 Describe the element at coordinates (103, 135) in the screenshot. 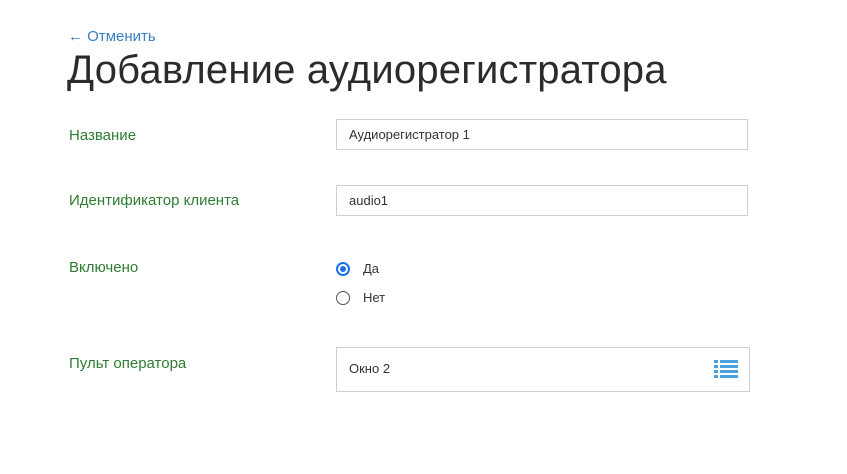

I see `name-label: Название` at that location.